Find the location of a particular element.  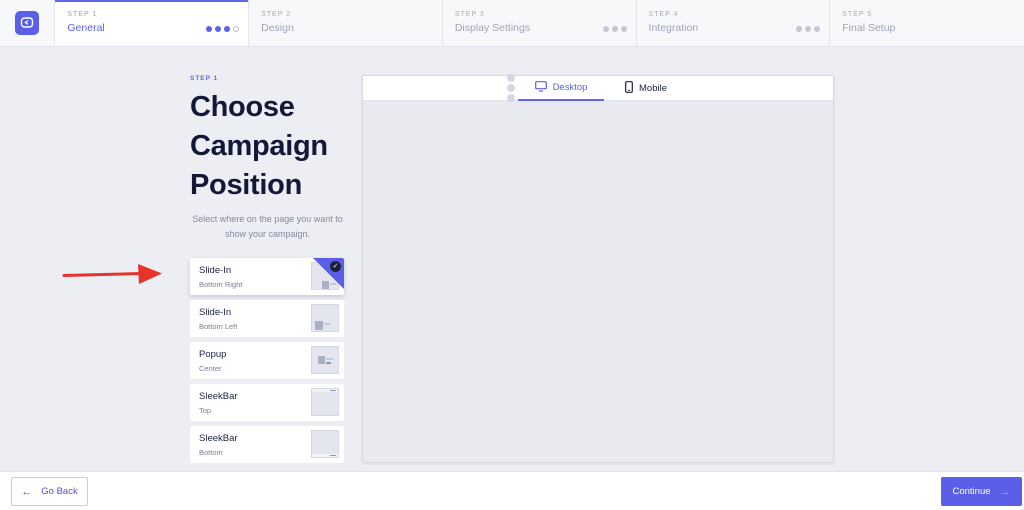

arrow-right-icon: → is located at coordinates (1005, 491).